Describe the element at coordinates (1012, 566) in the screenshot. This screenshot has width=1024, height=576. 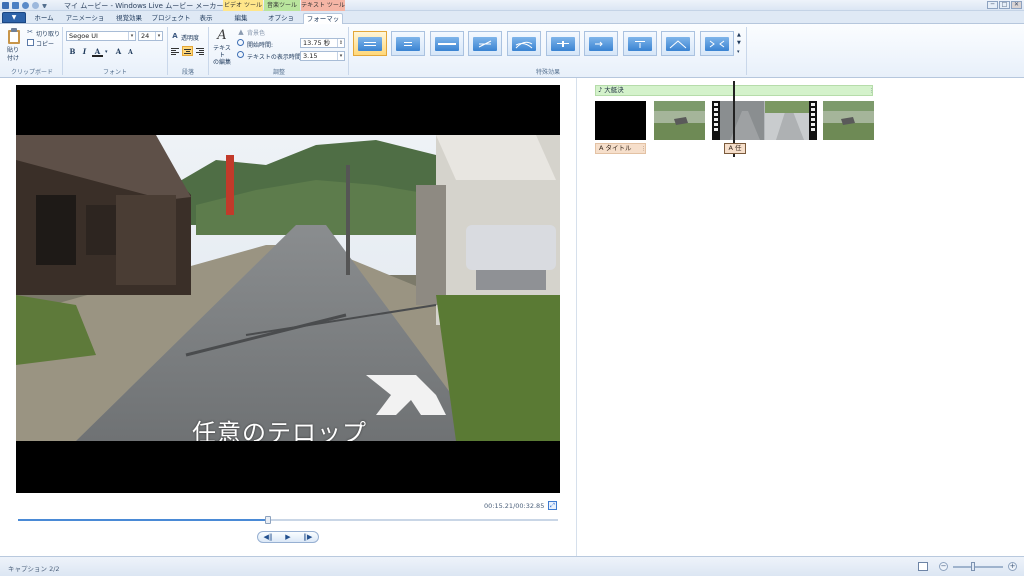
I see `zoom-in-button: +` at that location.